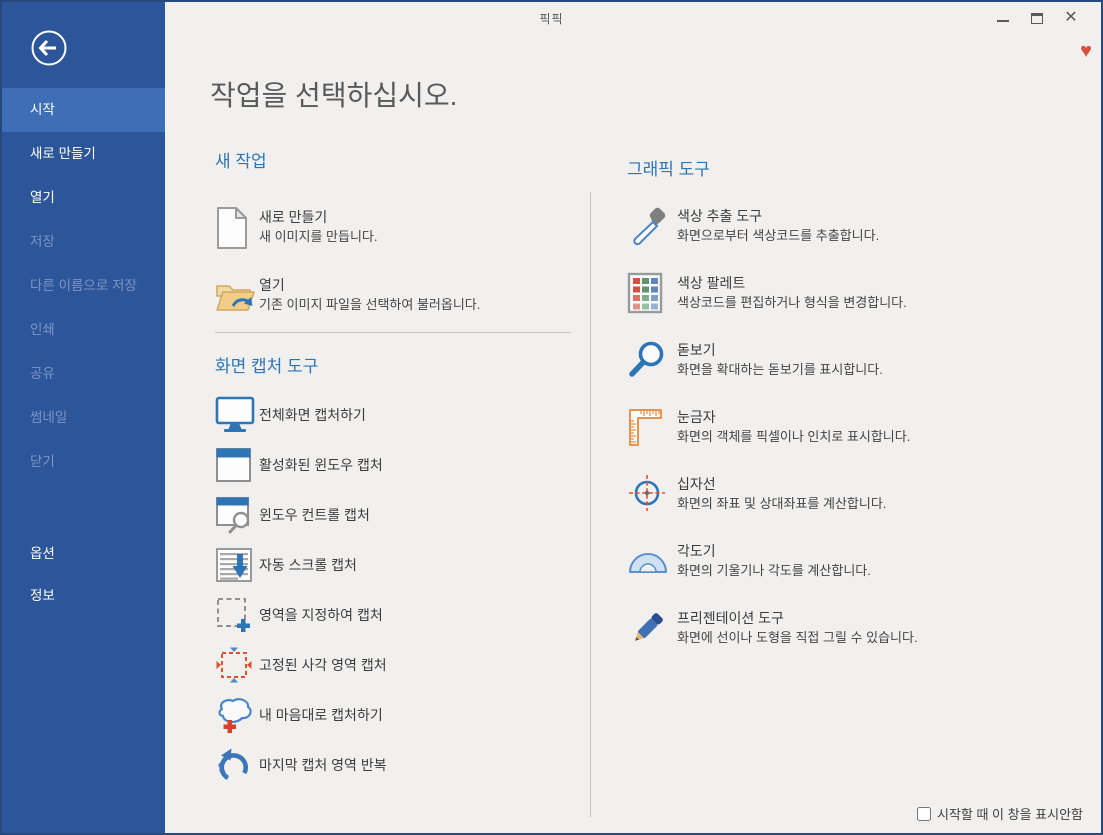  Describe the element at coordinates (393, 332) in the screenshot. I see `section-divider` at that location.